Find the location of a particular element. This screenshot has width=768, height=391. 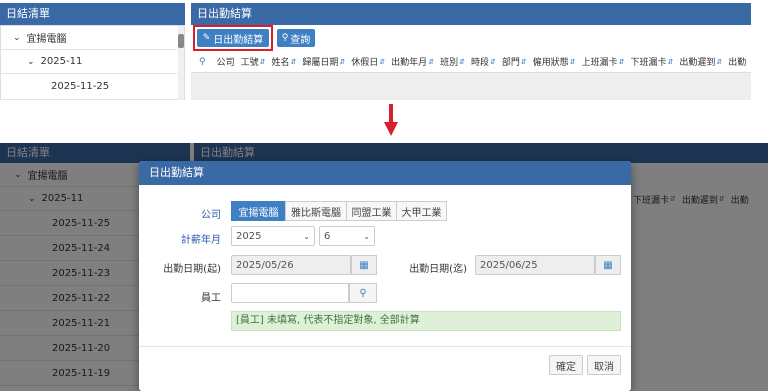

company-label: 公司 is located at coordinates (211, 215).